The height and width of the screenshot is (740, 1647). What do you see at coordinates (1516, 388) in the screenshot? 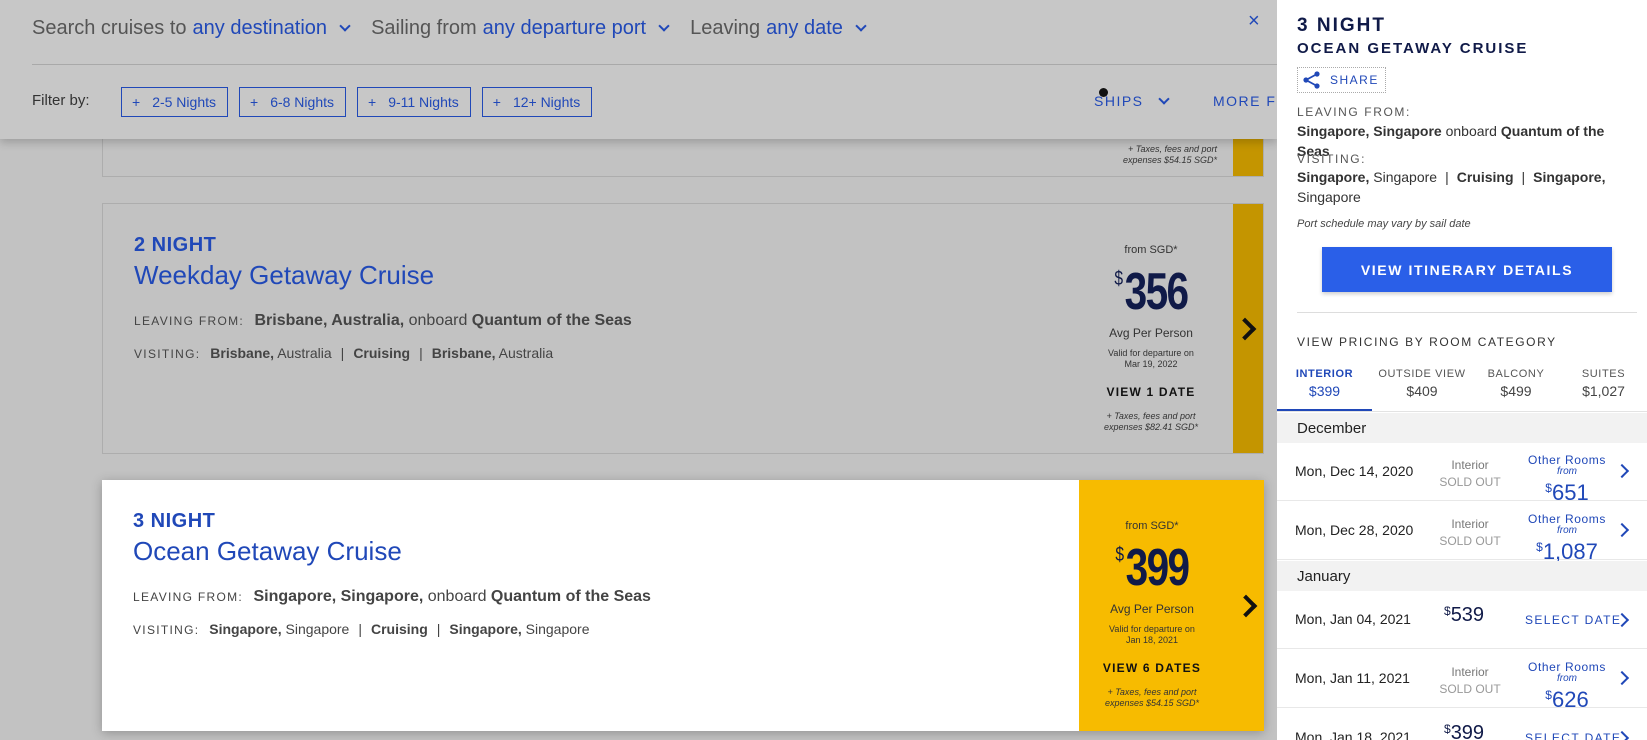
I see `tab-balcony: BALCONY $499` at bounding box center [1516, 388].